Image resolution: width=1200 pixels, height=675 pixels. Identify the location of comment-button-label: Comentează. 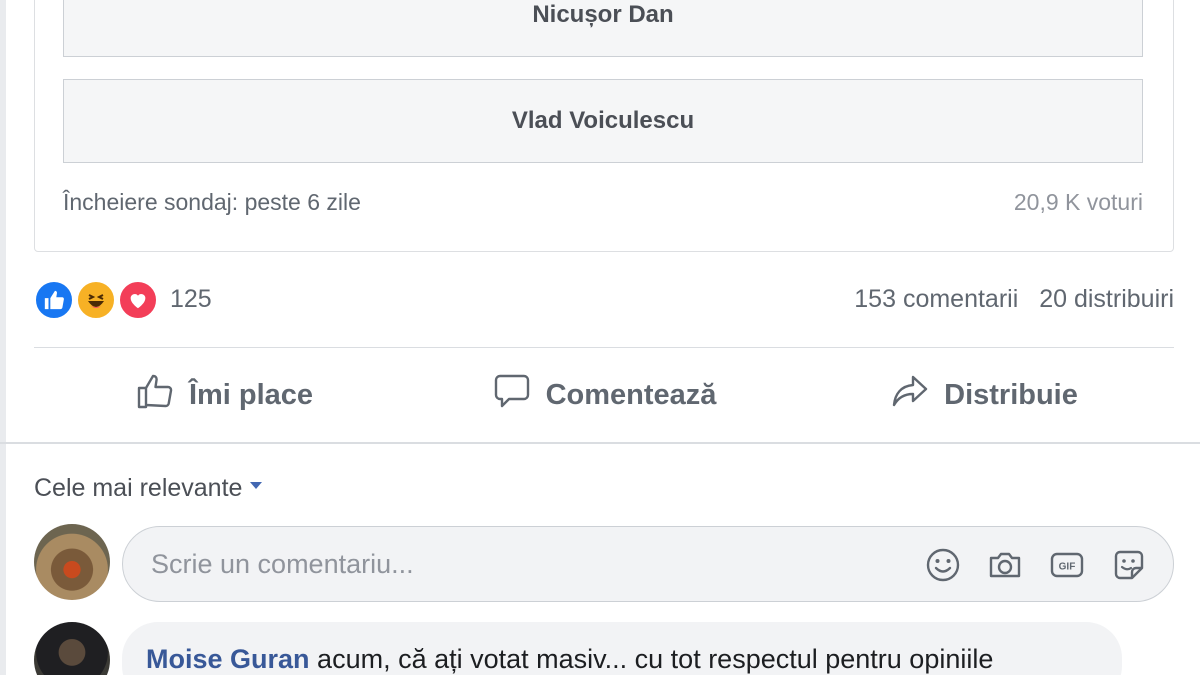
(631, 394).